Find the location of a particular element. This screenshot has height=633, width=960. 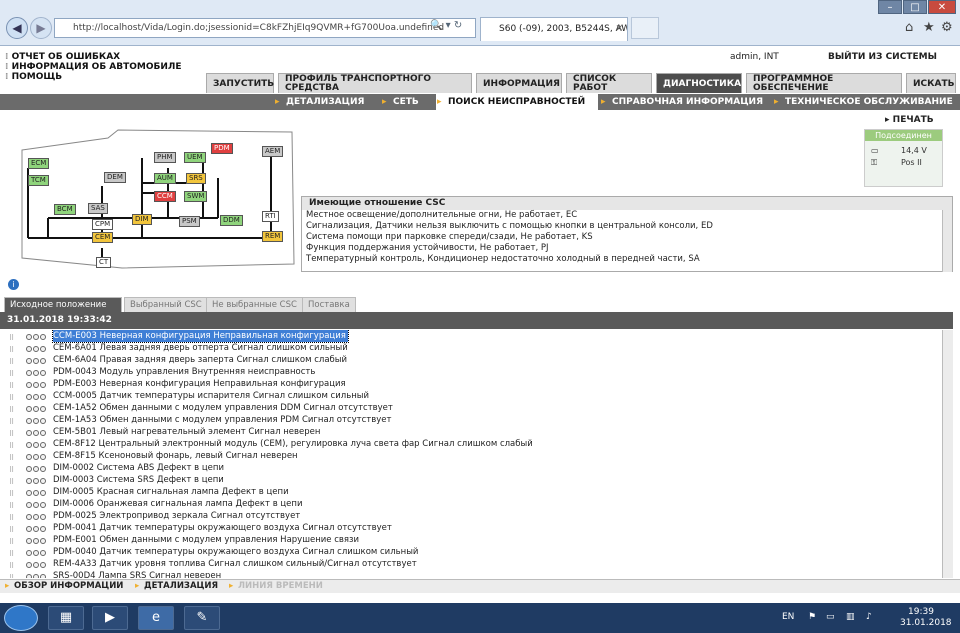

ecu-tcm: TCM is located at coordinates (38, 180).